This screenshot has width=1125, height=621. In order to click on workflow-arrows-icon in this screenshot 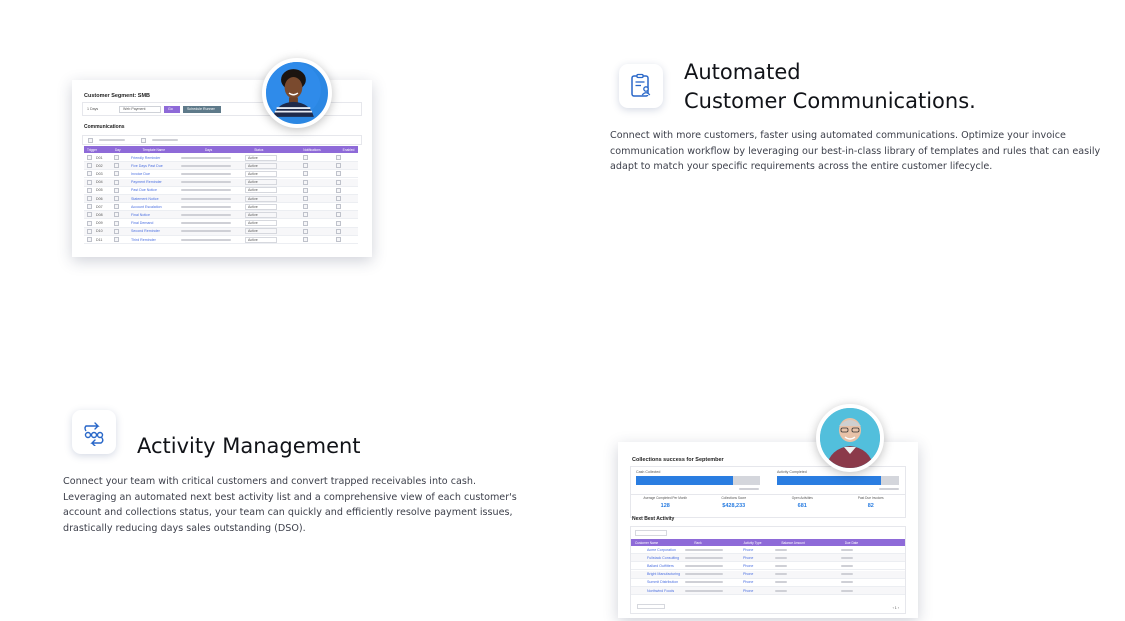, I will do `click(94, 432)`.